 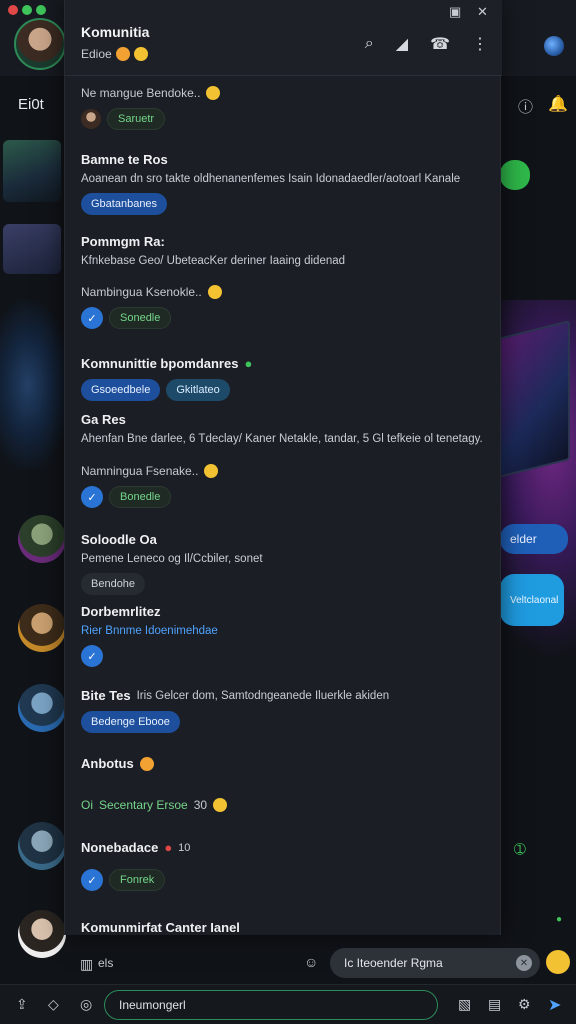 What do you see at coordinates (283, 390) in the screenshot?
I see `chip-row: Gsoeedbele Gkitlateo` at bounding box center [283, 390].